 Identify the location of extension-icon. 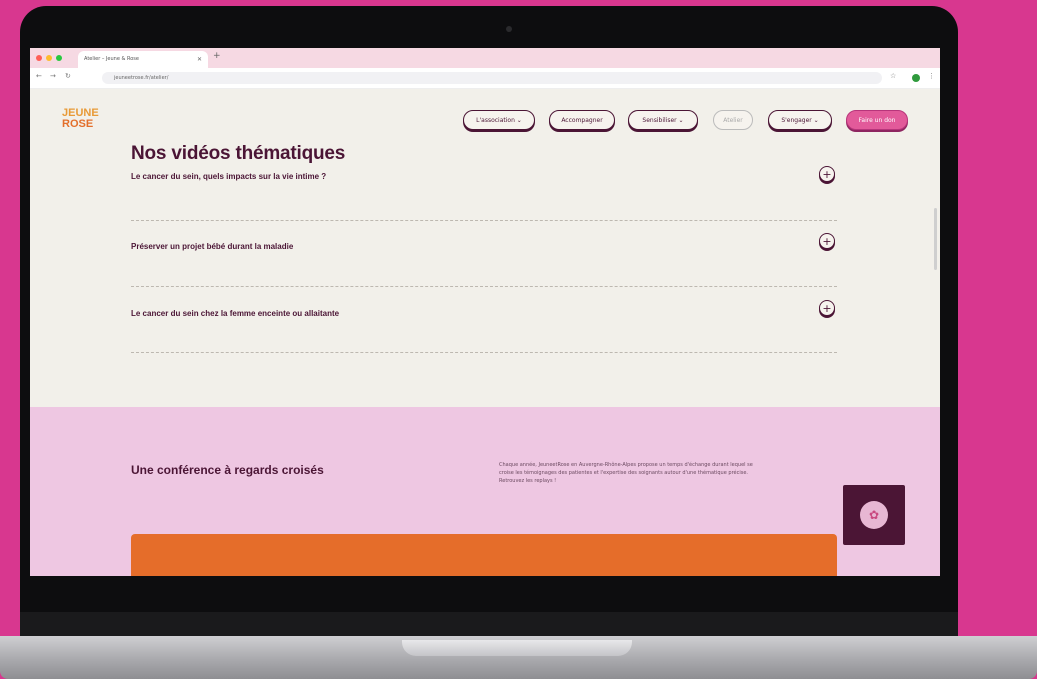
(916, 78).